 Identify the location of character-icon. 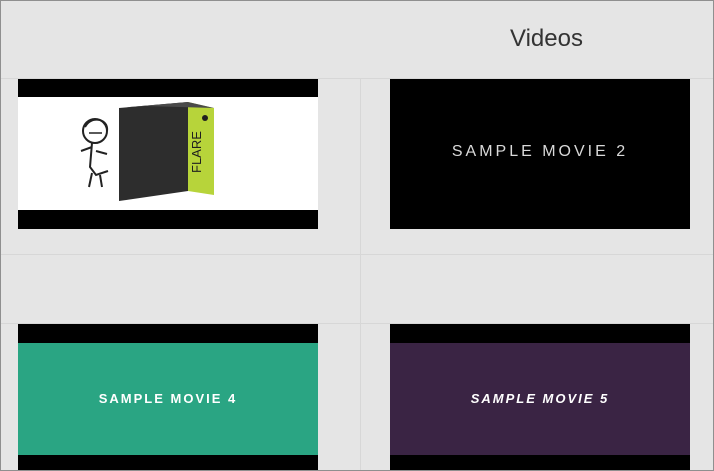
(94, 153).